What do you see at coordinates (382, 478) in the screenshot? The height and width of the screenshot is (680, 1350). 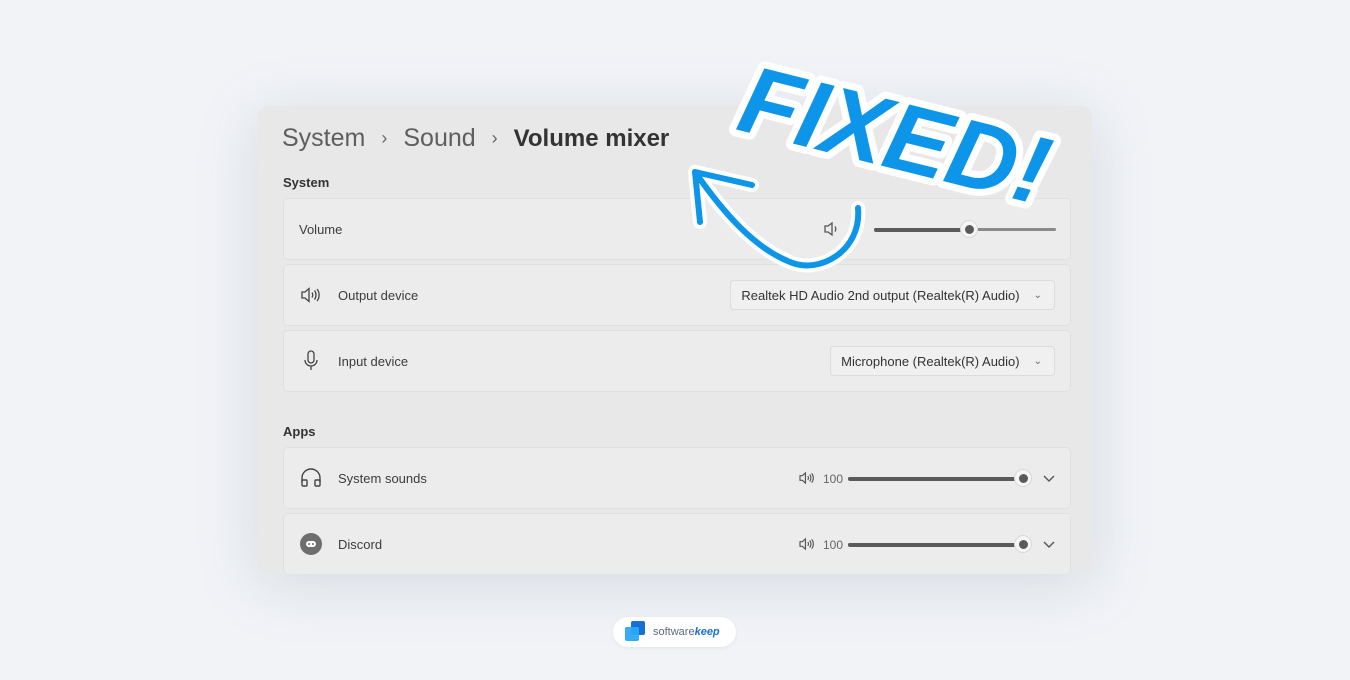 I see `app-name: System sounds` at bounding box center [382, 478].